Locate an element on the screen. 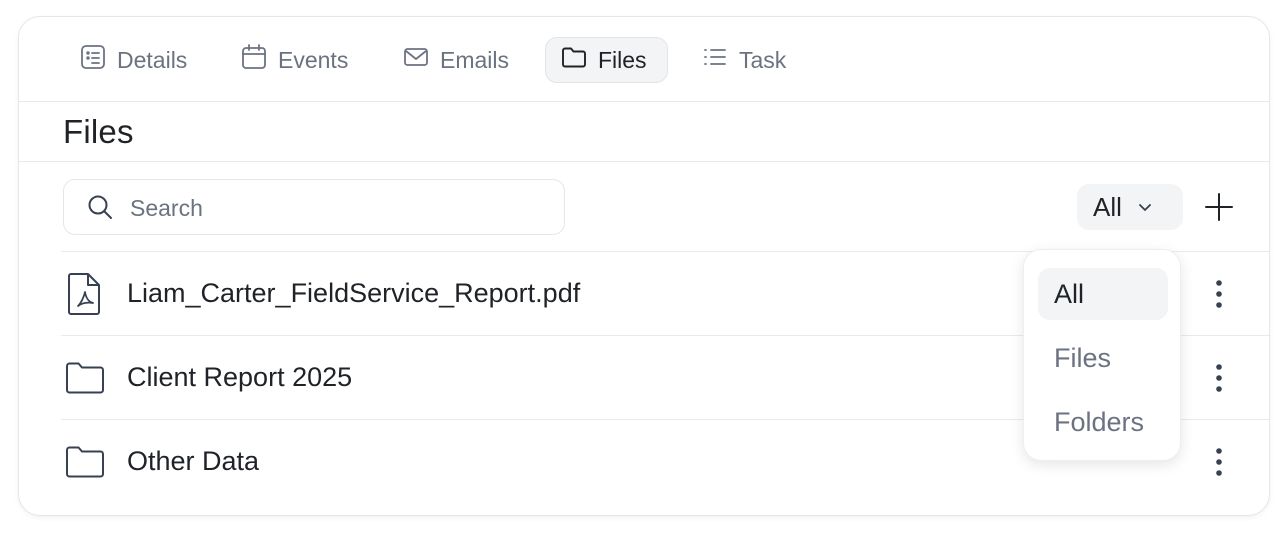 Image resolution: width=1288 pixels, height=536 pixels. pdf-file-icon is located at coordinates (85, 294).